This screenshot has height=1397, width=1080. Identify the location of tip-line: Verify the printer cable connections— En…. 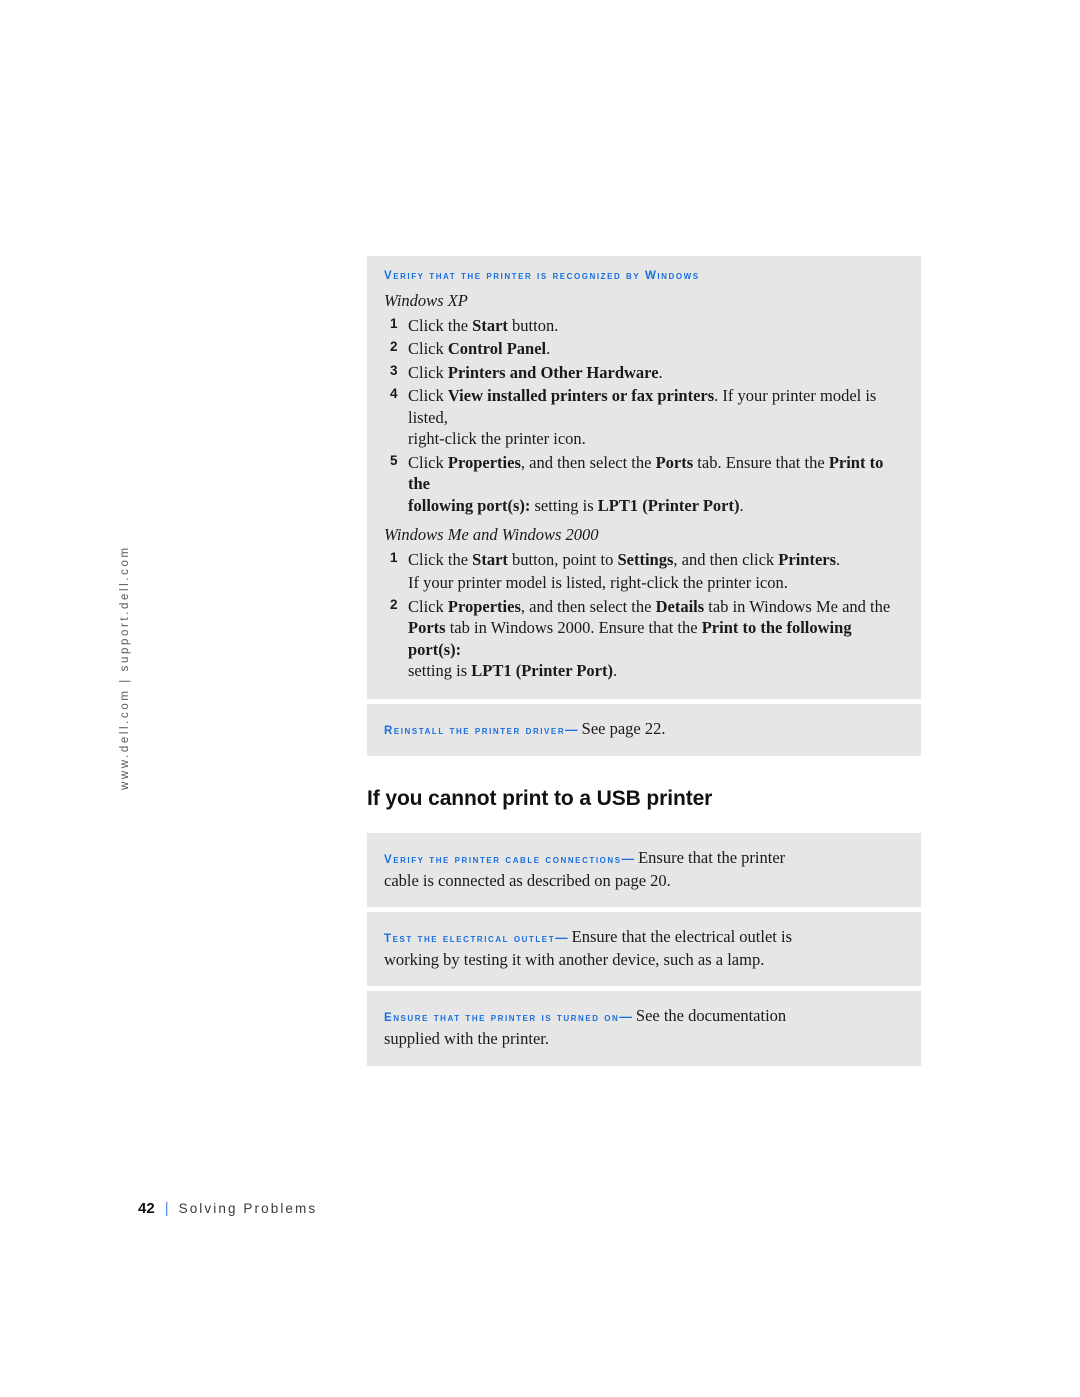
(644, 858).